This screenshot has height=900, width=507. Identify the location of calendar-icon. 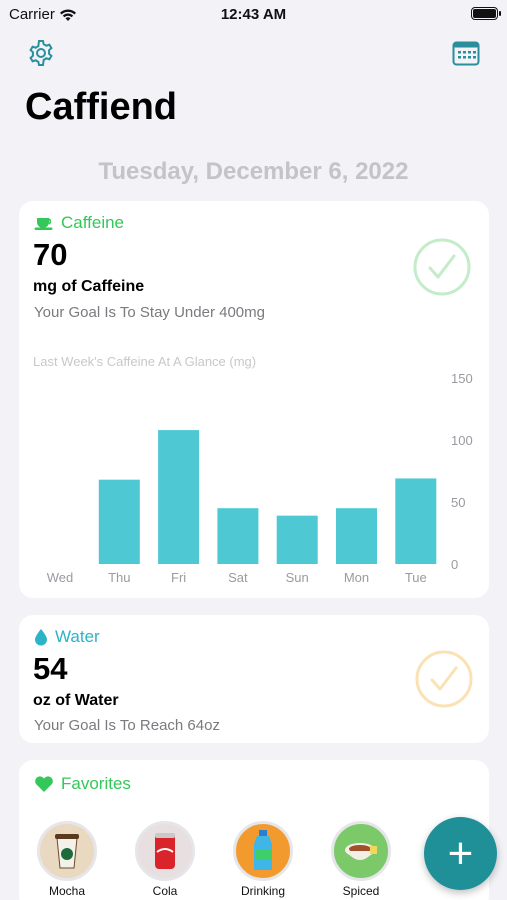
(466, 53).